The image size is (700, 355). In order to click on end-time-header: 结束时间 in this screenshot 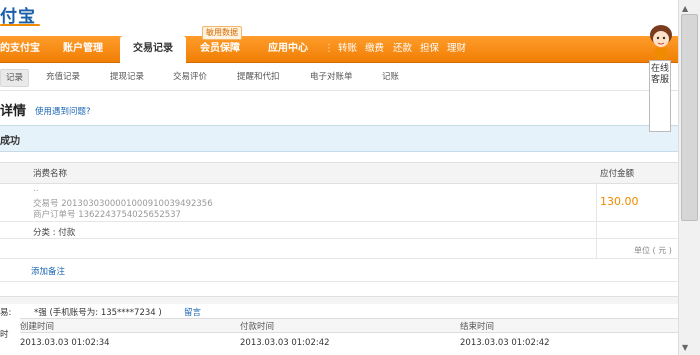, I will do `click(477, 327)`.